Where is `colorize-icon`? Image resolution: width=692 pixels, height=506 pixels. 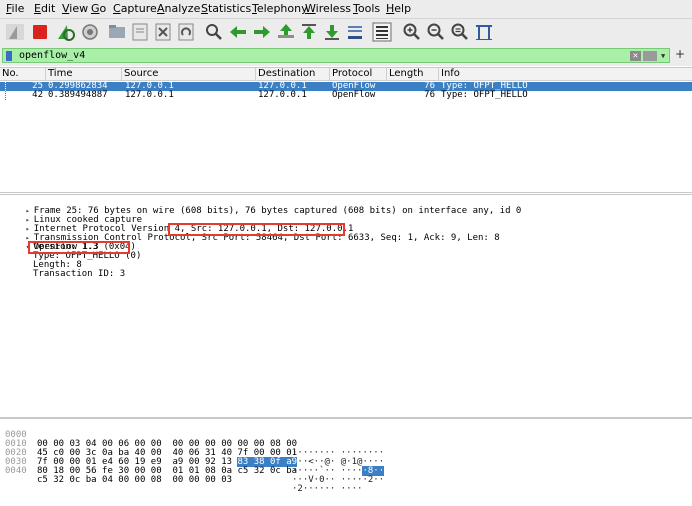 colorize-icon is located at coordinates (382, 32).